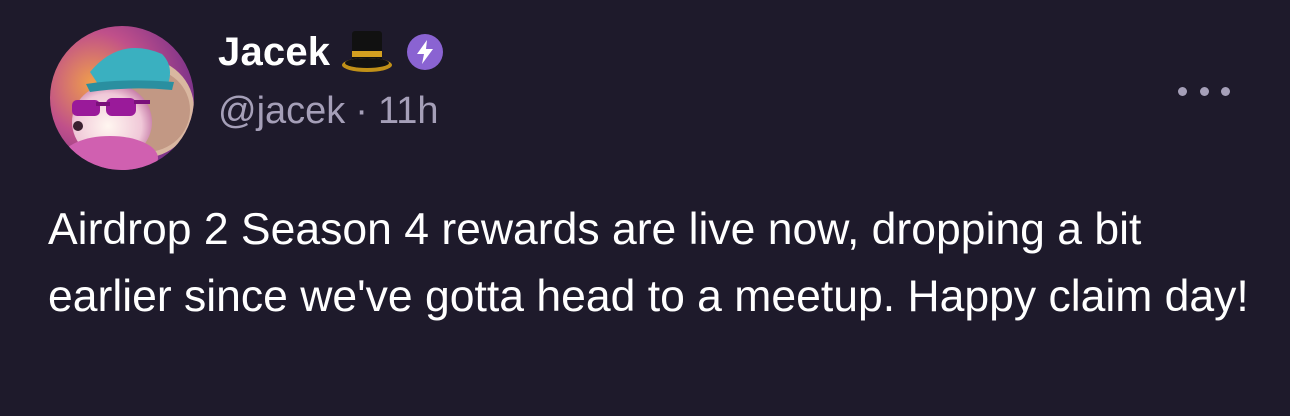  Describe the element at coordinates (281, 111) in the screenshot. I see `author-handle: @jacek` at that location.